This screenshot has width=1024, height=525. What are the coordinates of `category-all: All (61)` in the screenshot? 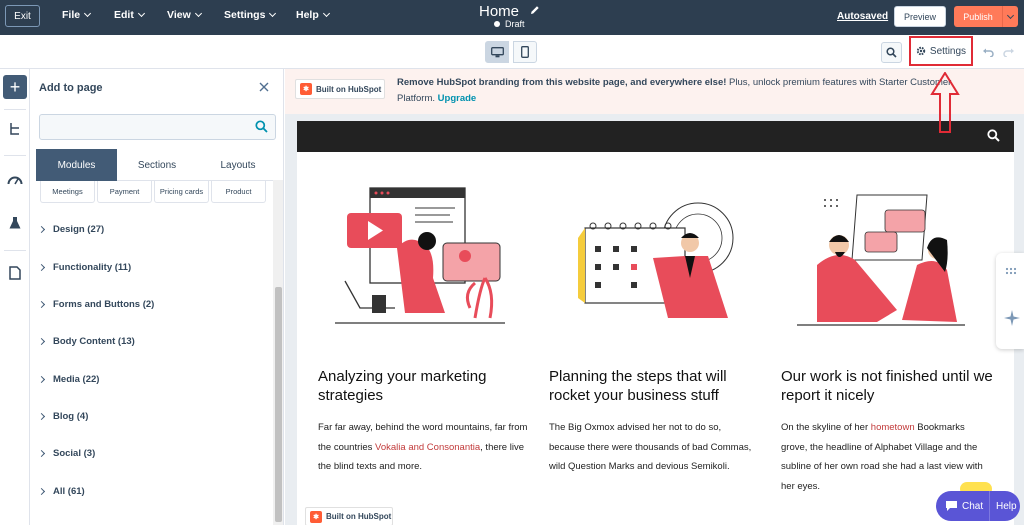 It's located at (61, 491).